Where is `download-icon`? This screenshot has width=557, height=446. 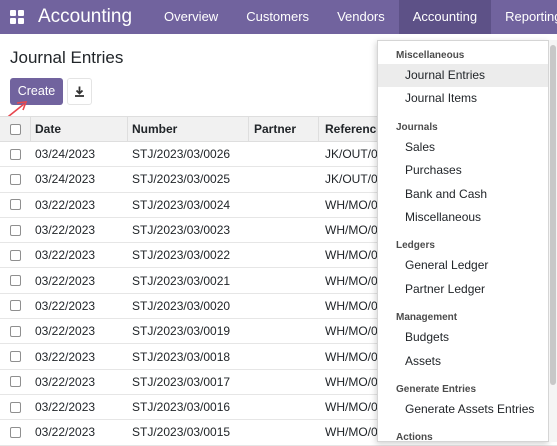
download-icon is located at coordinates (79, 91).